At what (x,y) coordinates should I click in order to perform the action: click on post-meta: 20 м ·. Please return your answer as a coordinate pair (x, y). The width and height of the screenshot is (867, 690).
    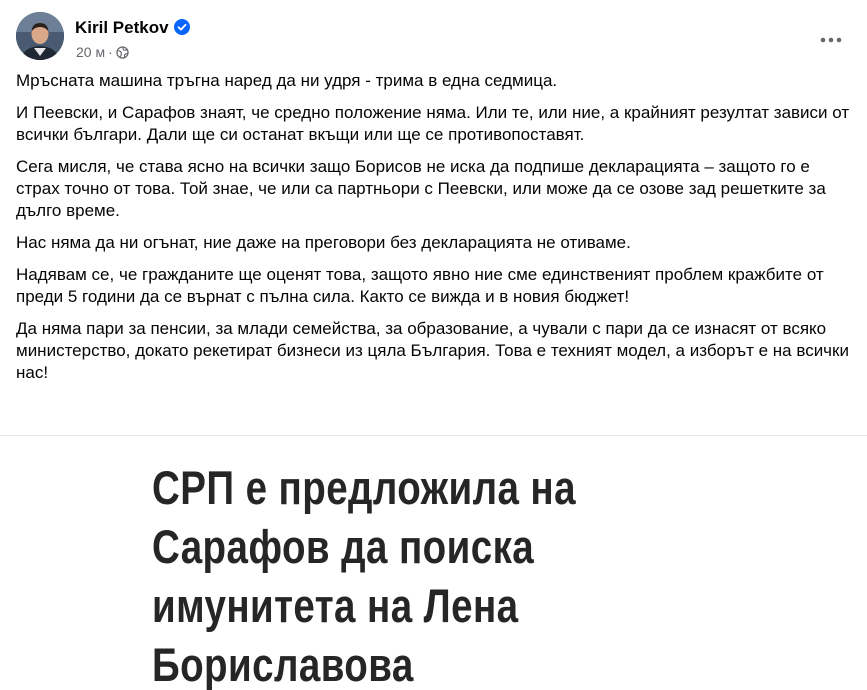
    Looking at the image, I should click on (102, 53).